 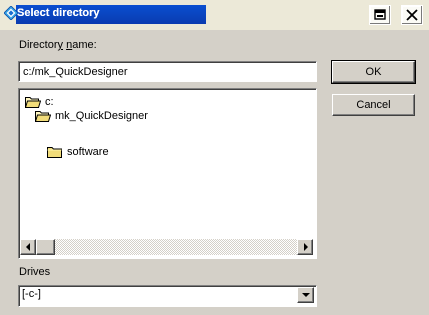 I want to click on drives-dropdown-button, so click(x=305, y=295).